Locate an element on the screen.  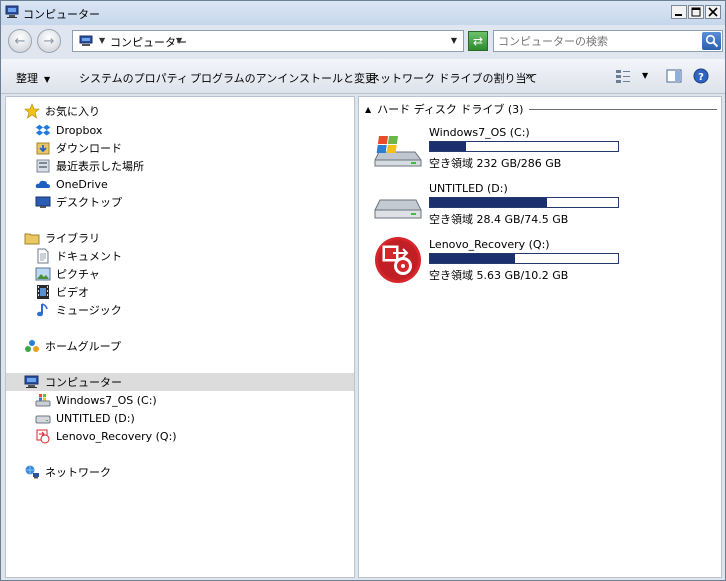
tree-libraries: ライブラリ is located at coordinates (62, 238).